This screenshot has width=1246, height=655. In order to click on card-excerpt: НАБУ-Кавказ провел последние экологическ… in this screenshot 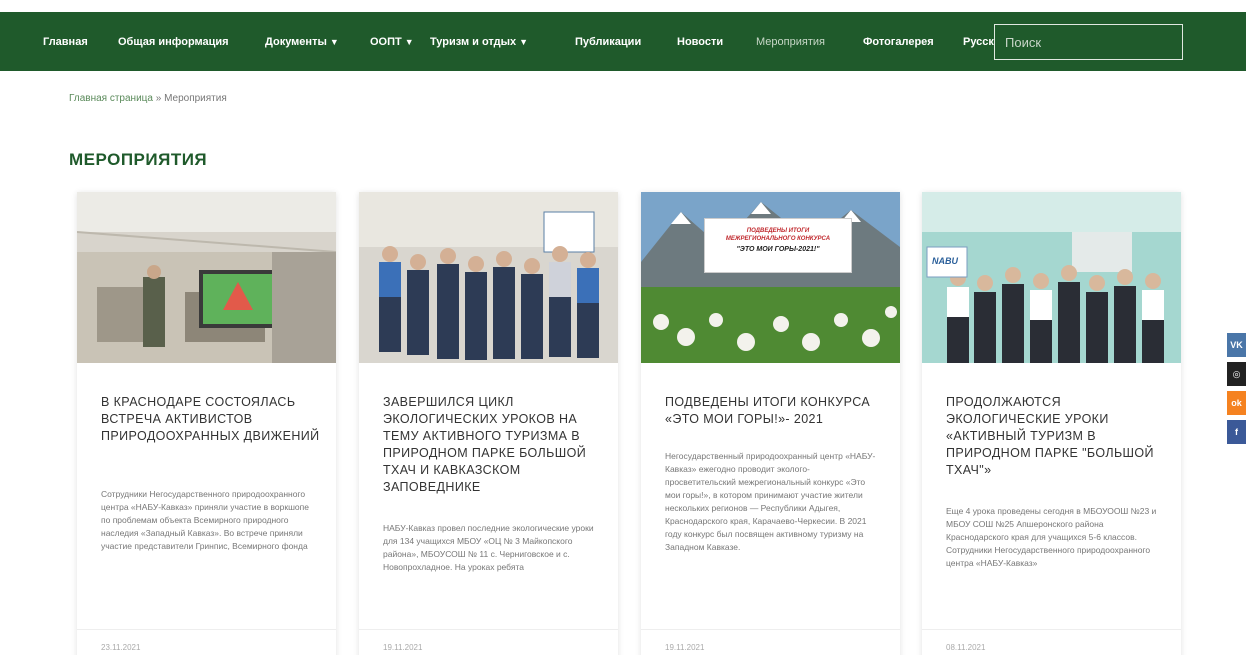, I will do `click(488, 547)`.